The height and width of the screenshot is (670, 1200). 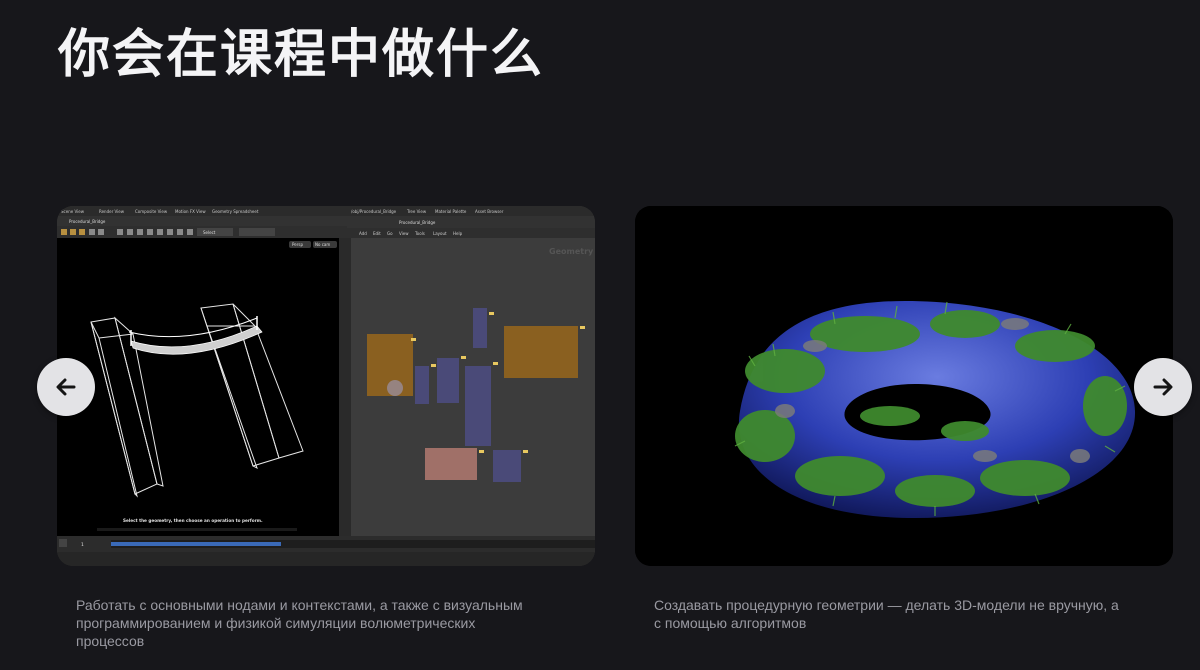 I want to click on arrow-right-icon, so click(x=1163, y=387).